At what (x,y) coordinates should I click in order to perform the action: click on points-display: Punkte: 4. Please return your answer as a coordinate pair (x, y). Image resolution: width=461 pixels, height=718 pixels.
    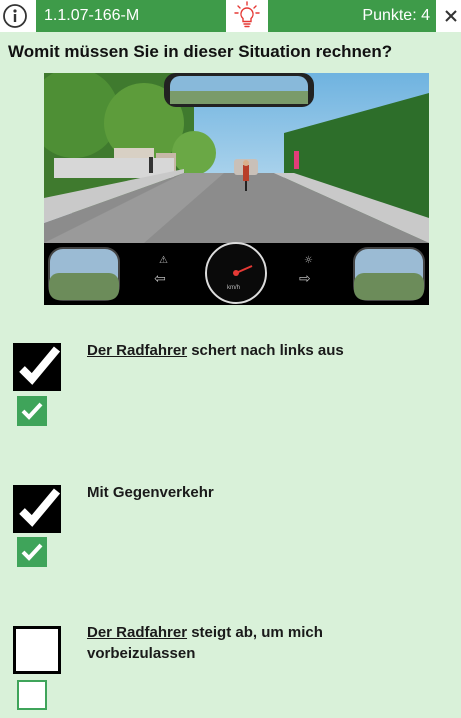
    Looking at the image, I should click on (352, 16).